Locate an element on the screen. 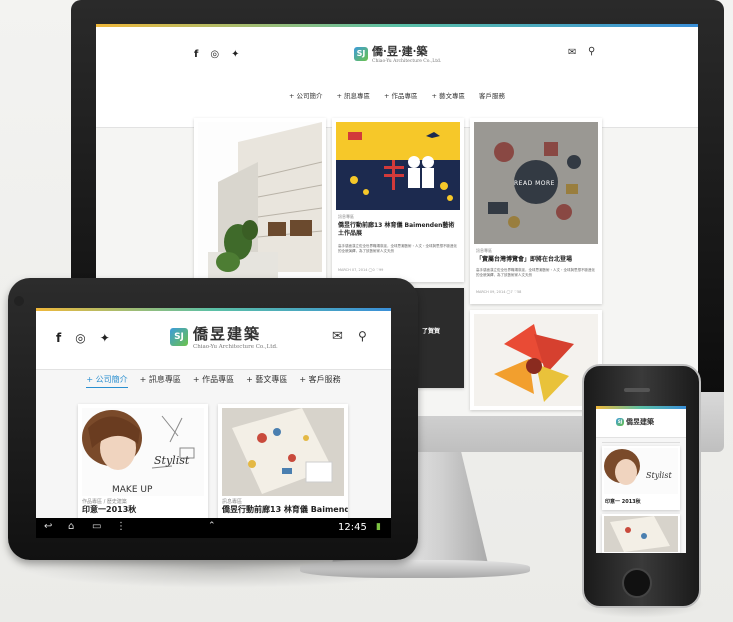  building-photo is located at coordinates (260, 203).